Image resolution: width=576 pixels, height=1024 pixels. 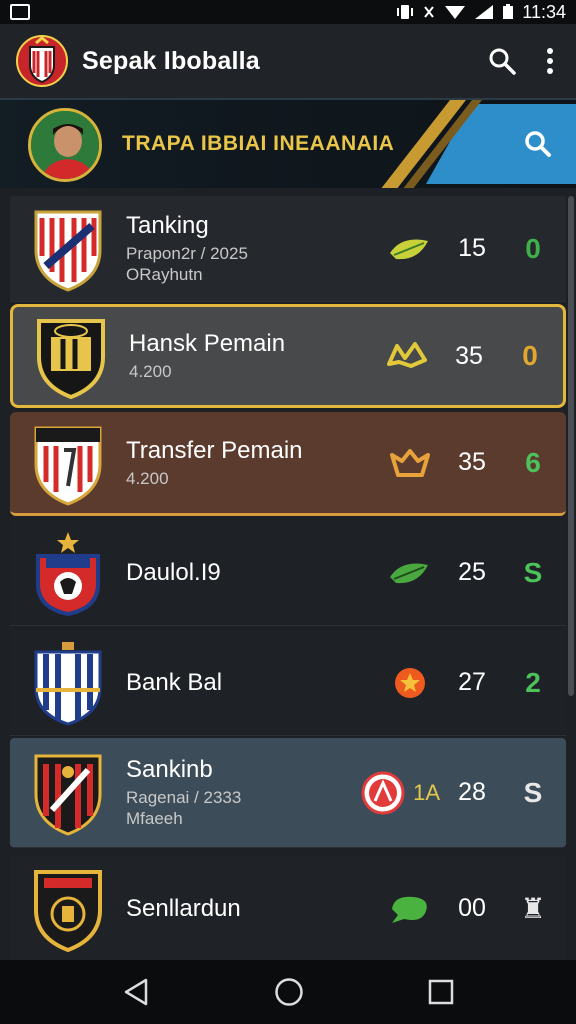 What do you see at coordinates (258, 143) in the screenshot?
I see `banner-text: TRAPA IBBIAI INEAANAIA` at bounding box center [258, 143].